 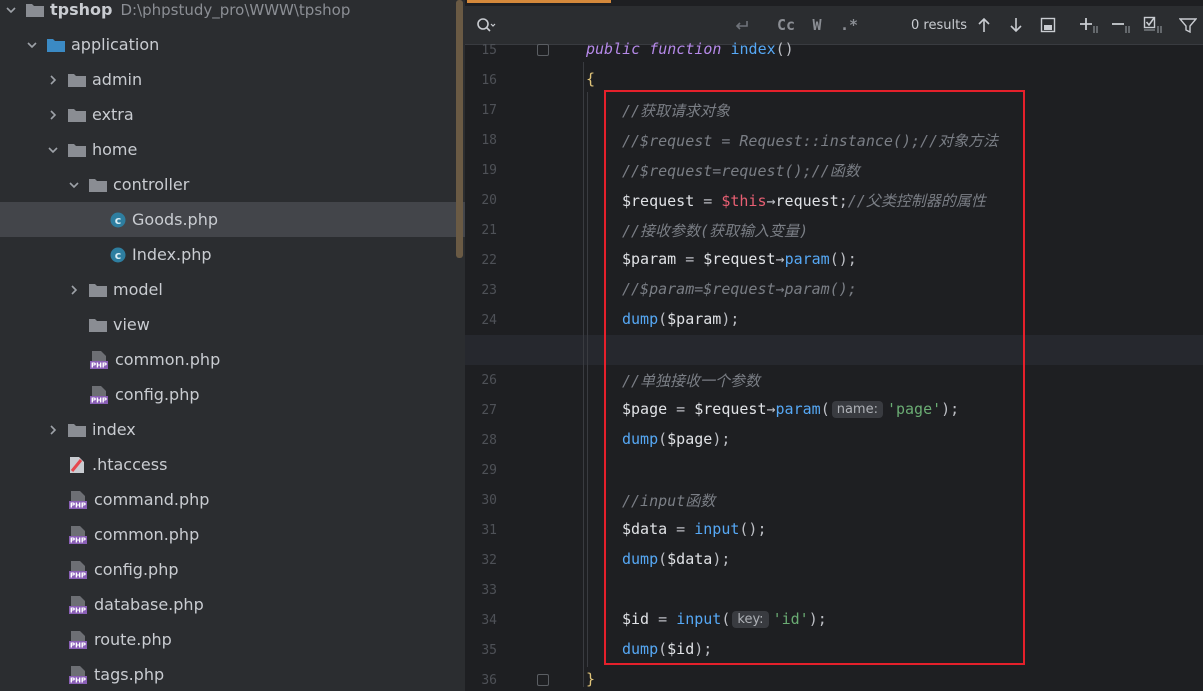 I want to click on tree-item: PHP route.php, so click(x=232, y=639).